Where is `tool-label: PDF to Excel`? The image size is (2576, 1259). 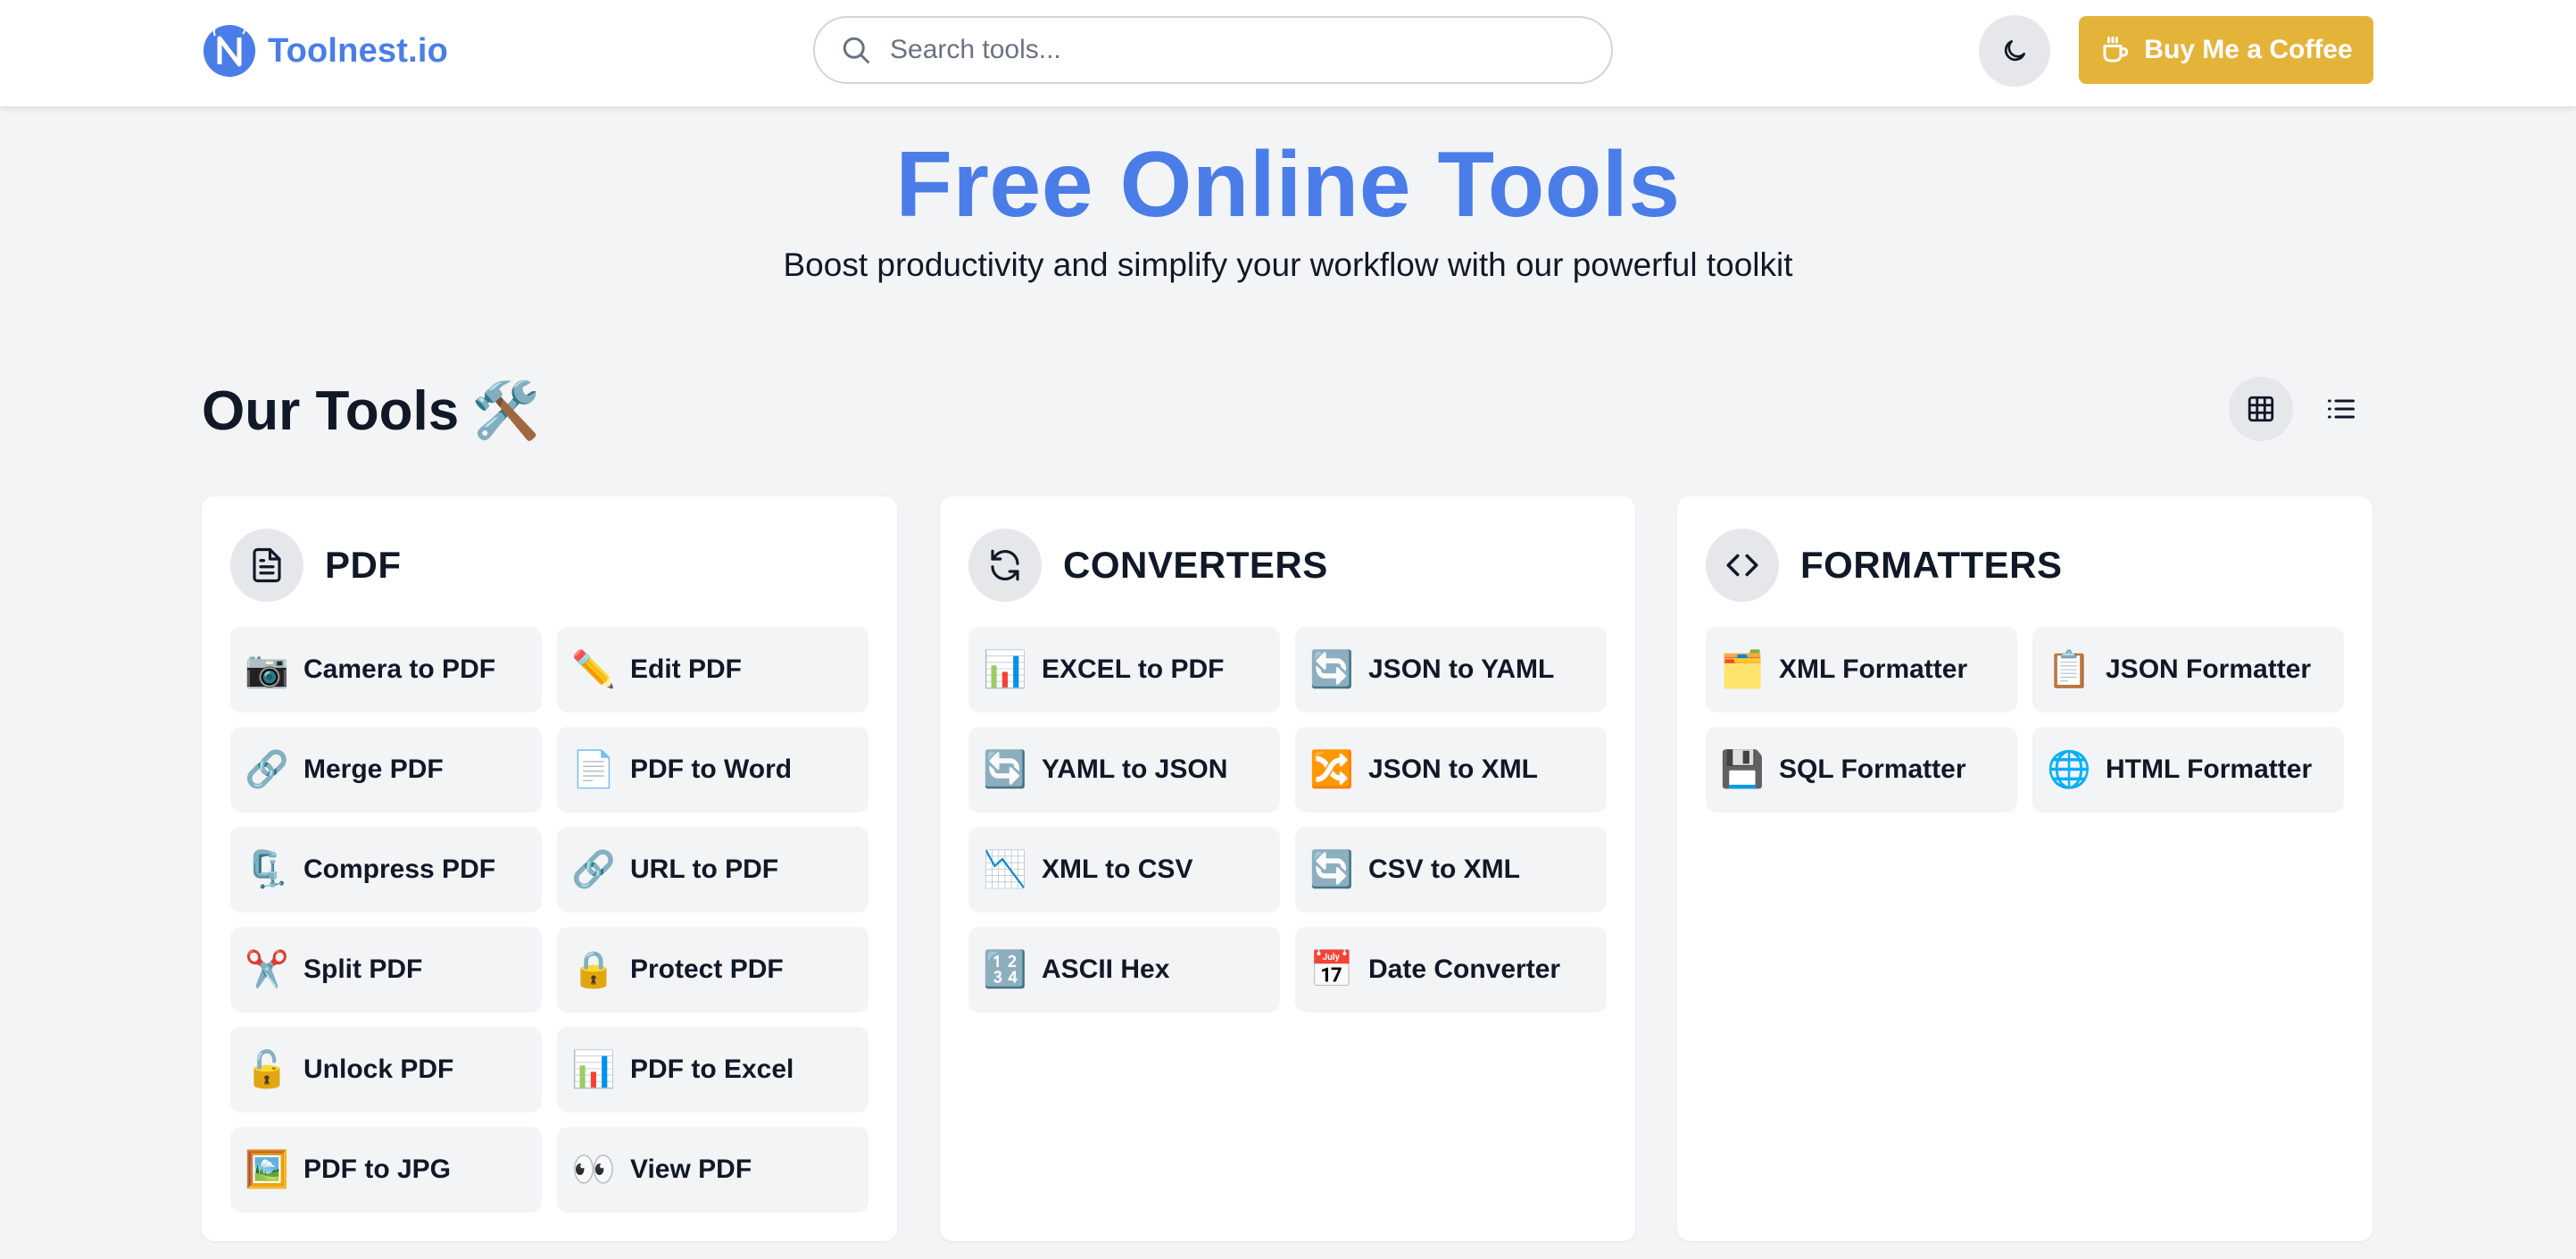
tool-label: PDF to Excel is located at coordinates (712, 1069).